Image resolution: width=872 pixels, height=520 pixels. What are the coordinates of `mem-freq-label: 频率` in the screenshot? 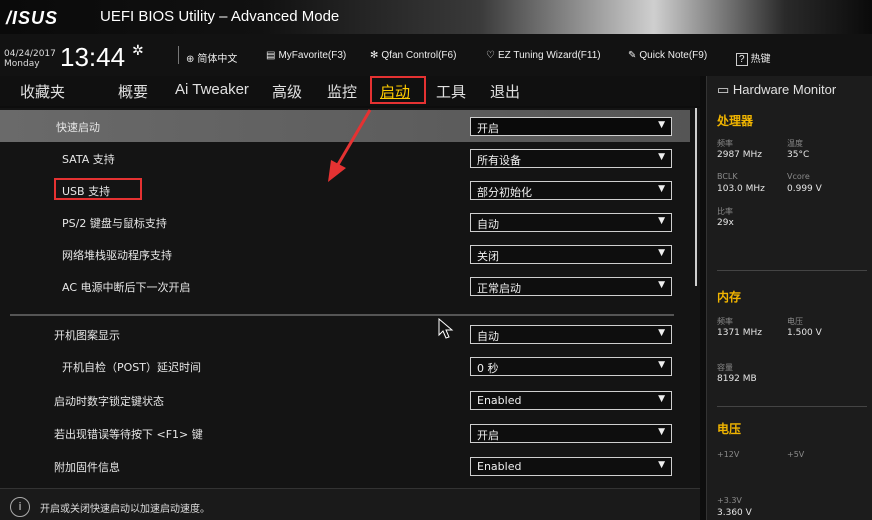 It's located at (725, 321).